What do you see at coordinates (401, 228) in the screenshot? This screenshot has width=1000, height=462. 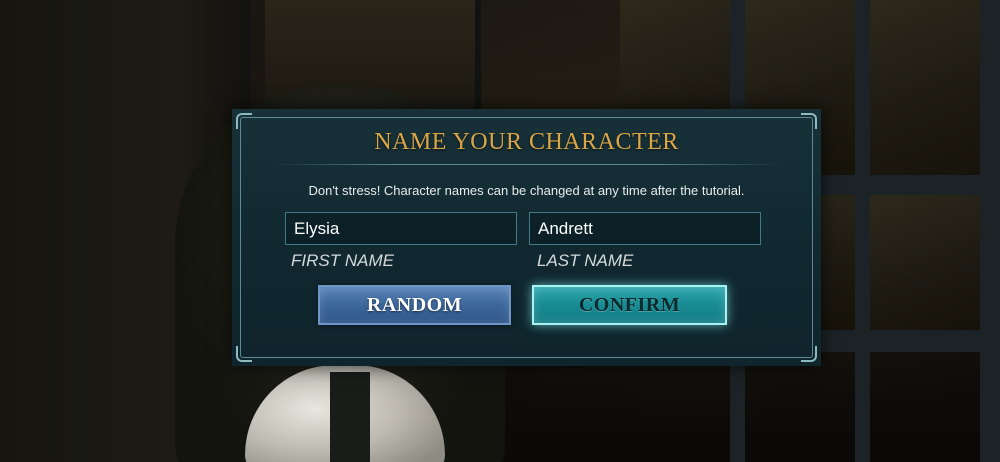 I see `first-name-input: Elysia` at bounding box center [401, 228].